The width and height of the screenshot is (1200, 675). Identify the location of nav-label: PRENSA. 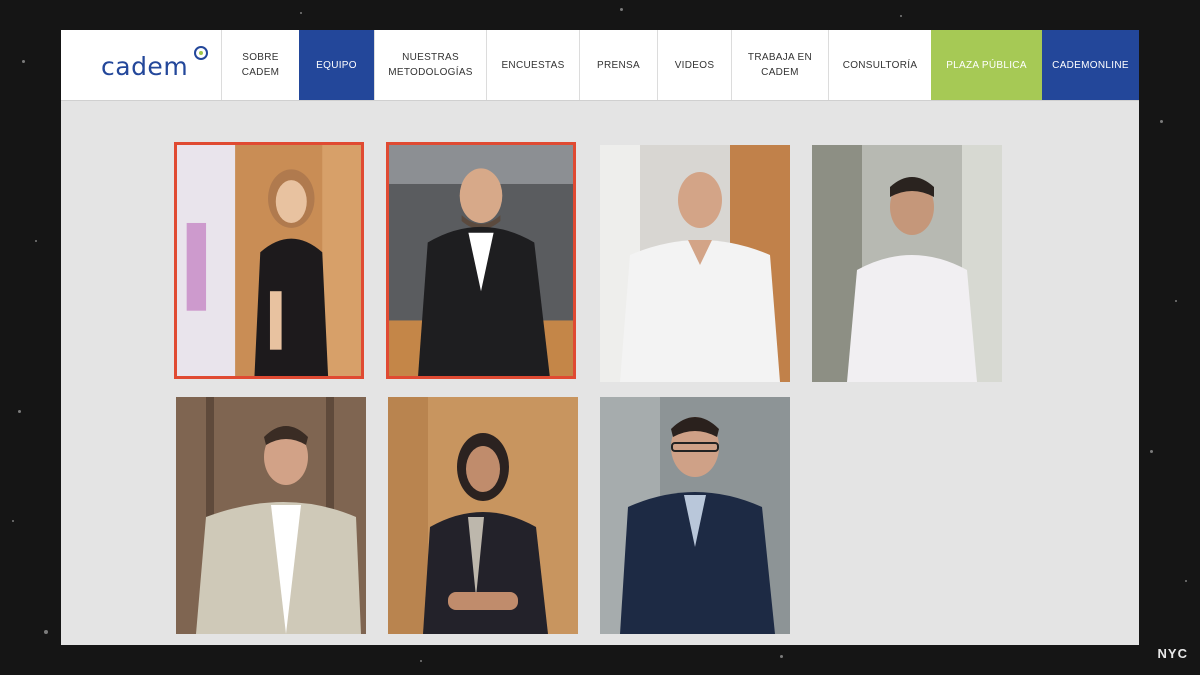
(618, 65).